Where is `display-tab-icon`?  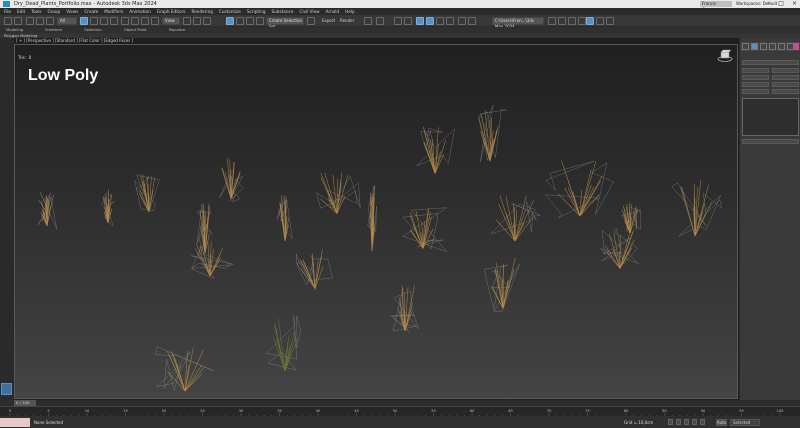 display-tab-icon is located at coordinates (781, 46).